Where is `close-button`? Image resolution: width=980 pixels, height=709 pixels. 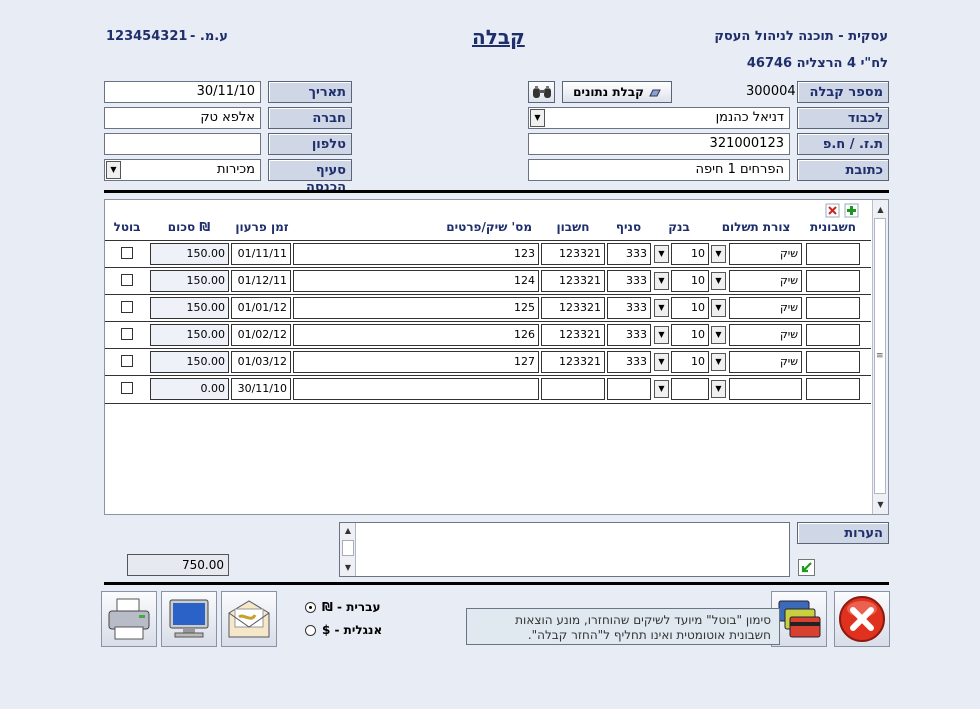
close-button is located at coordinates (862, 619).